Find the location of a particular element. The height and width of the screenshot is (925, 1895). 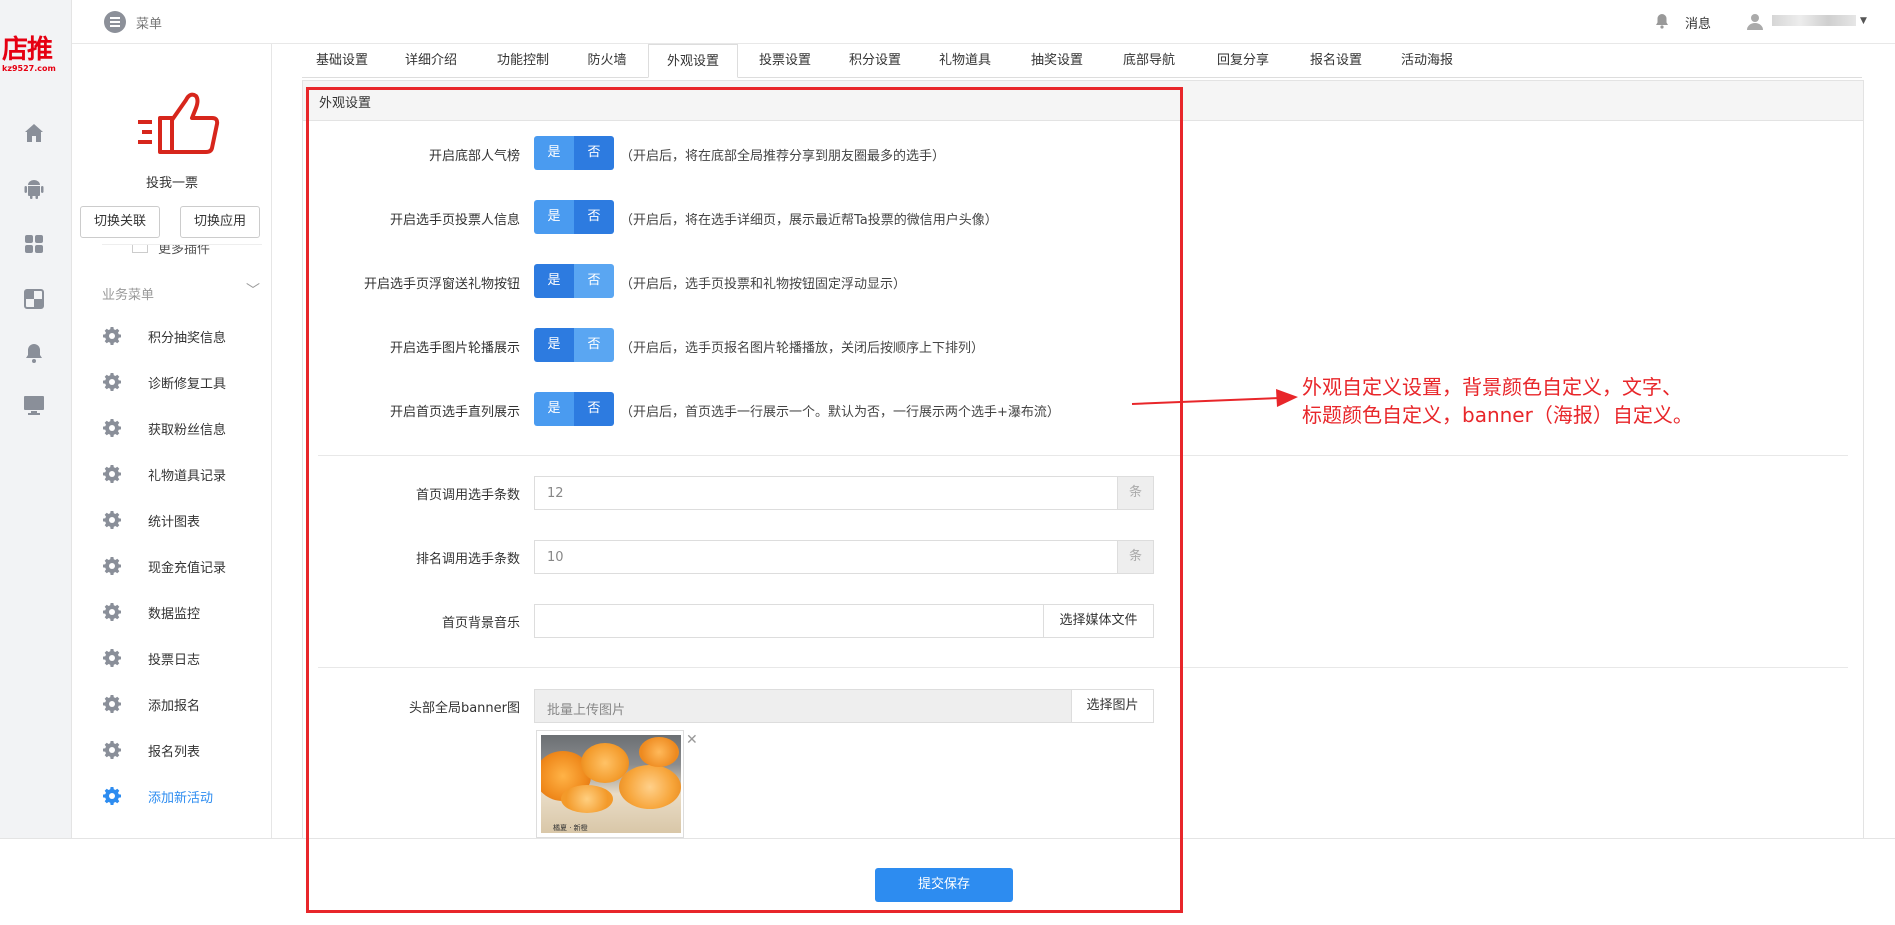

sidebar-item: 统计图表 is located at coordinates (187, 520).